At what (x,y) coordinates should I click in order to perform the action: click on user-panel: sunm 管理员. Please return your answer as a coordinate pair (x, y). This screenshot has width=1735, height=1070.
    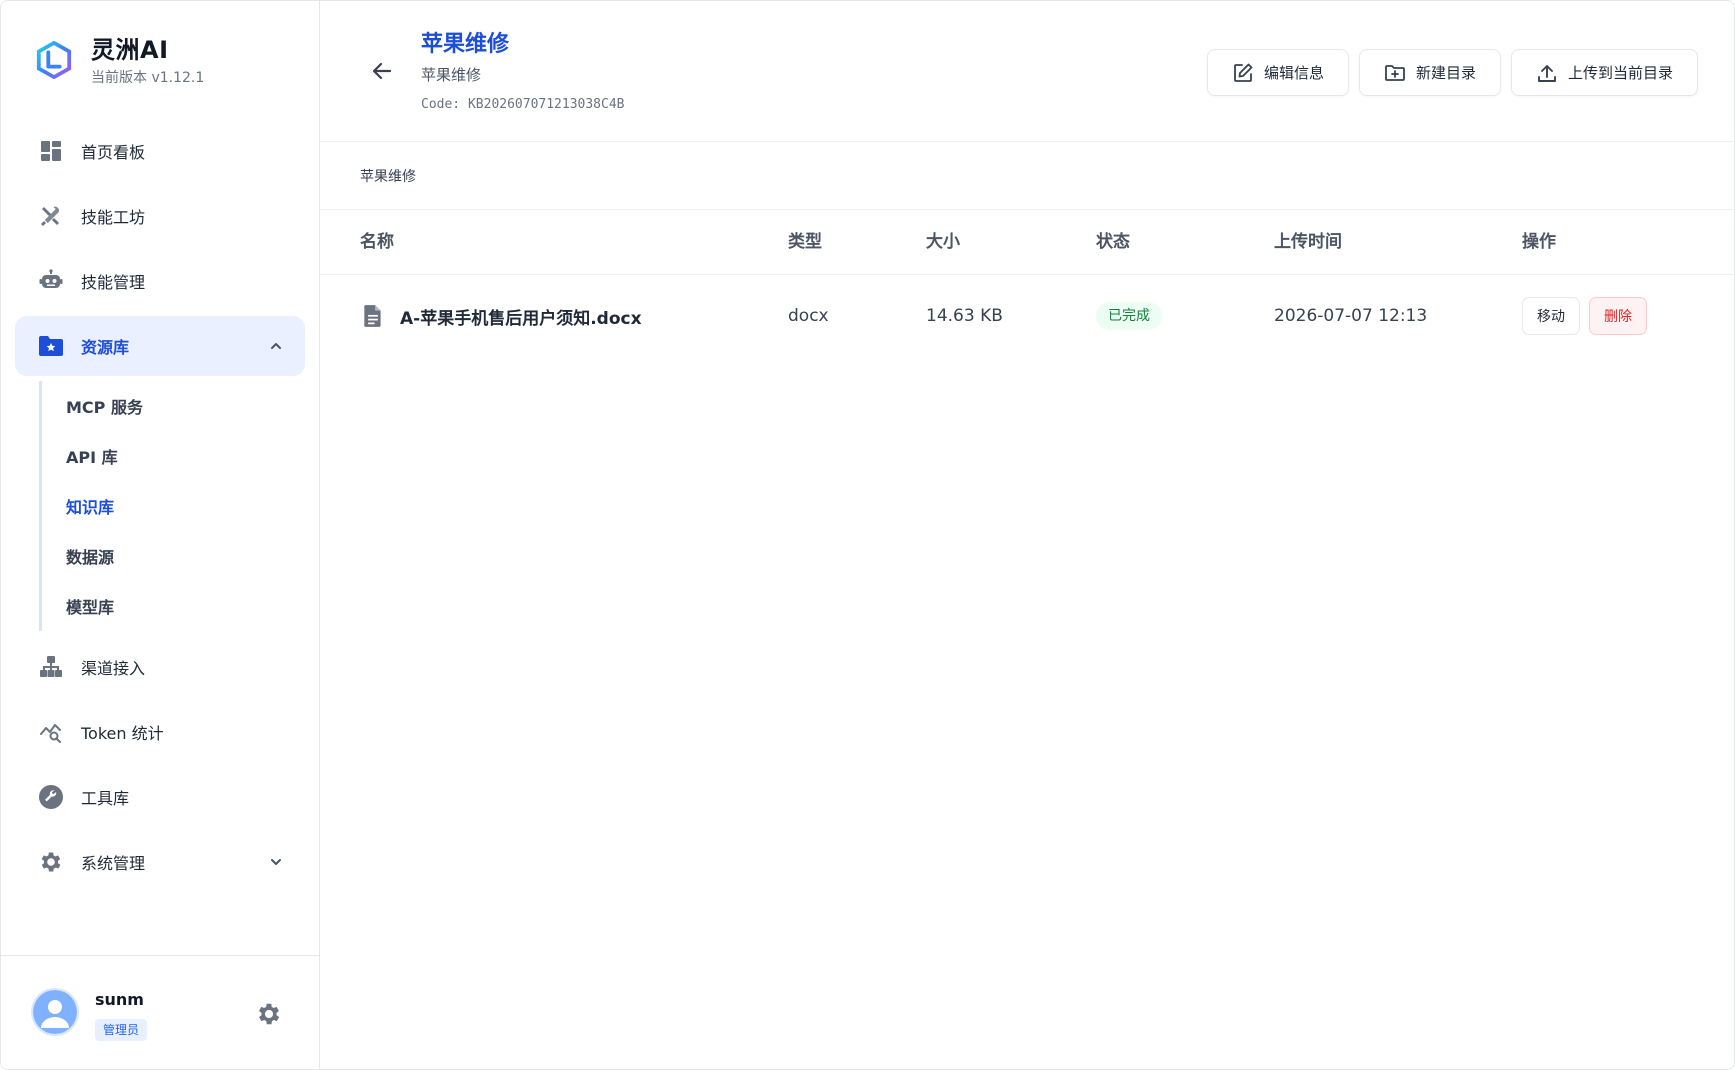
    Looking at the image, I should click on (160, 1012).